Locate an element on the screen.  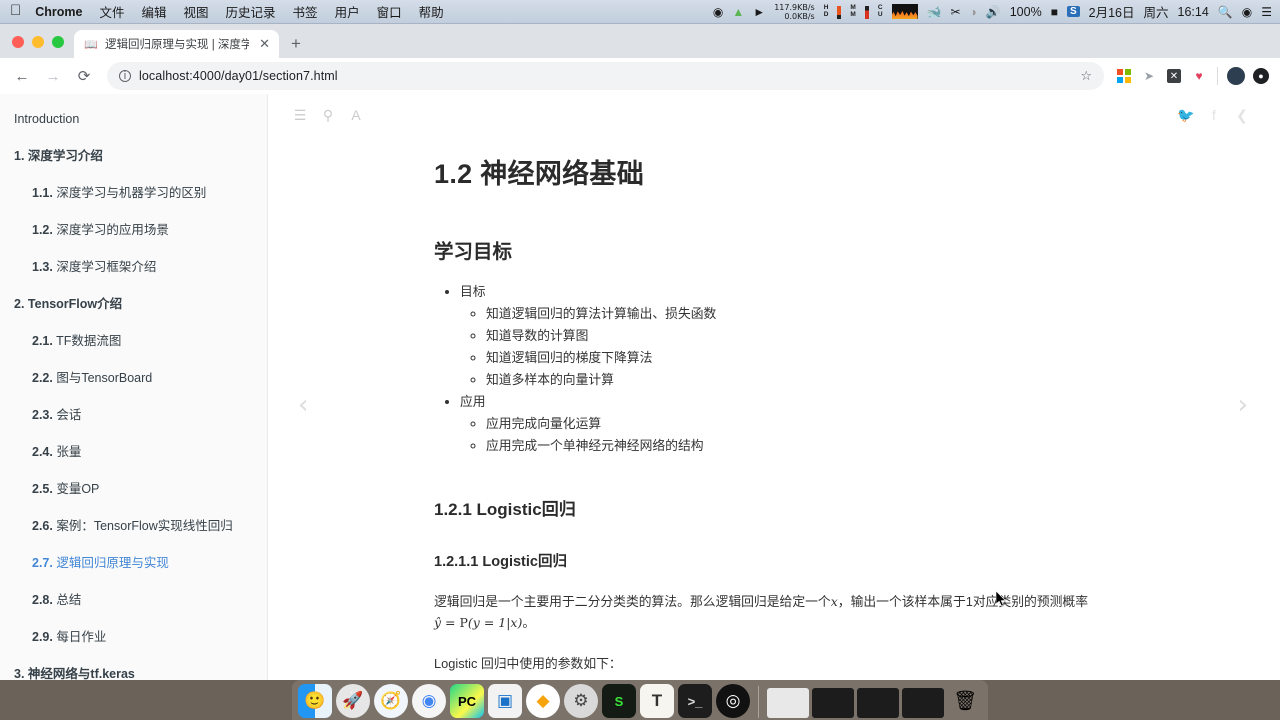
sidebar-item-21: 2.1. TF数据流图 is located at coordinates (133, 339).